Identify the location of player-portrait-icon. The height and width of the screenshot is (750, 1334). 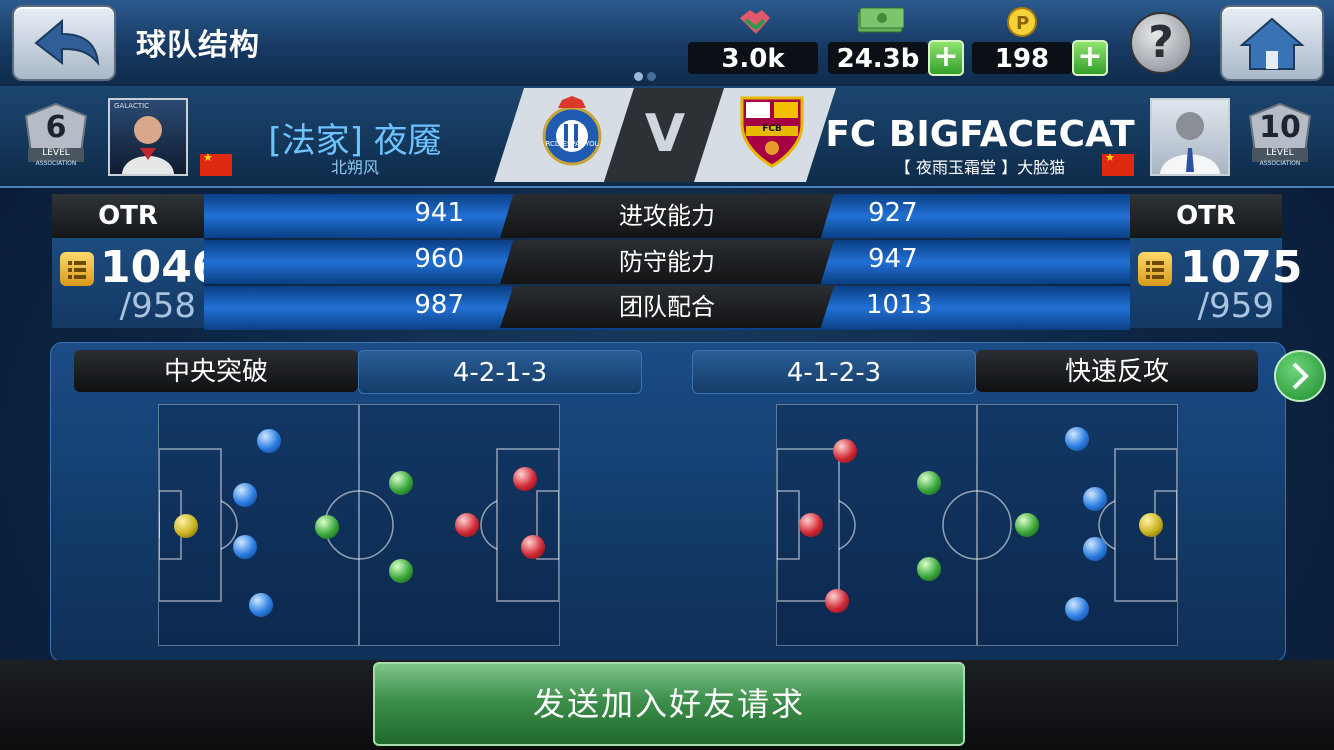
(148, 145).